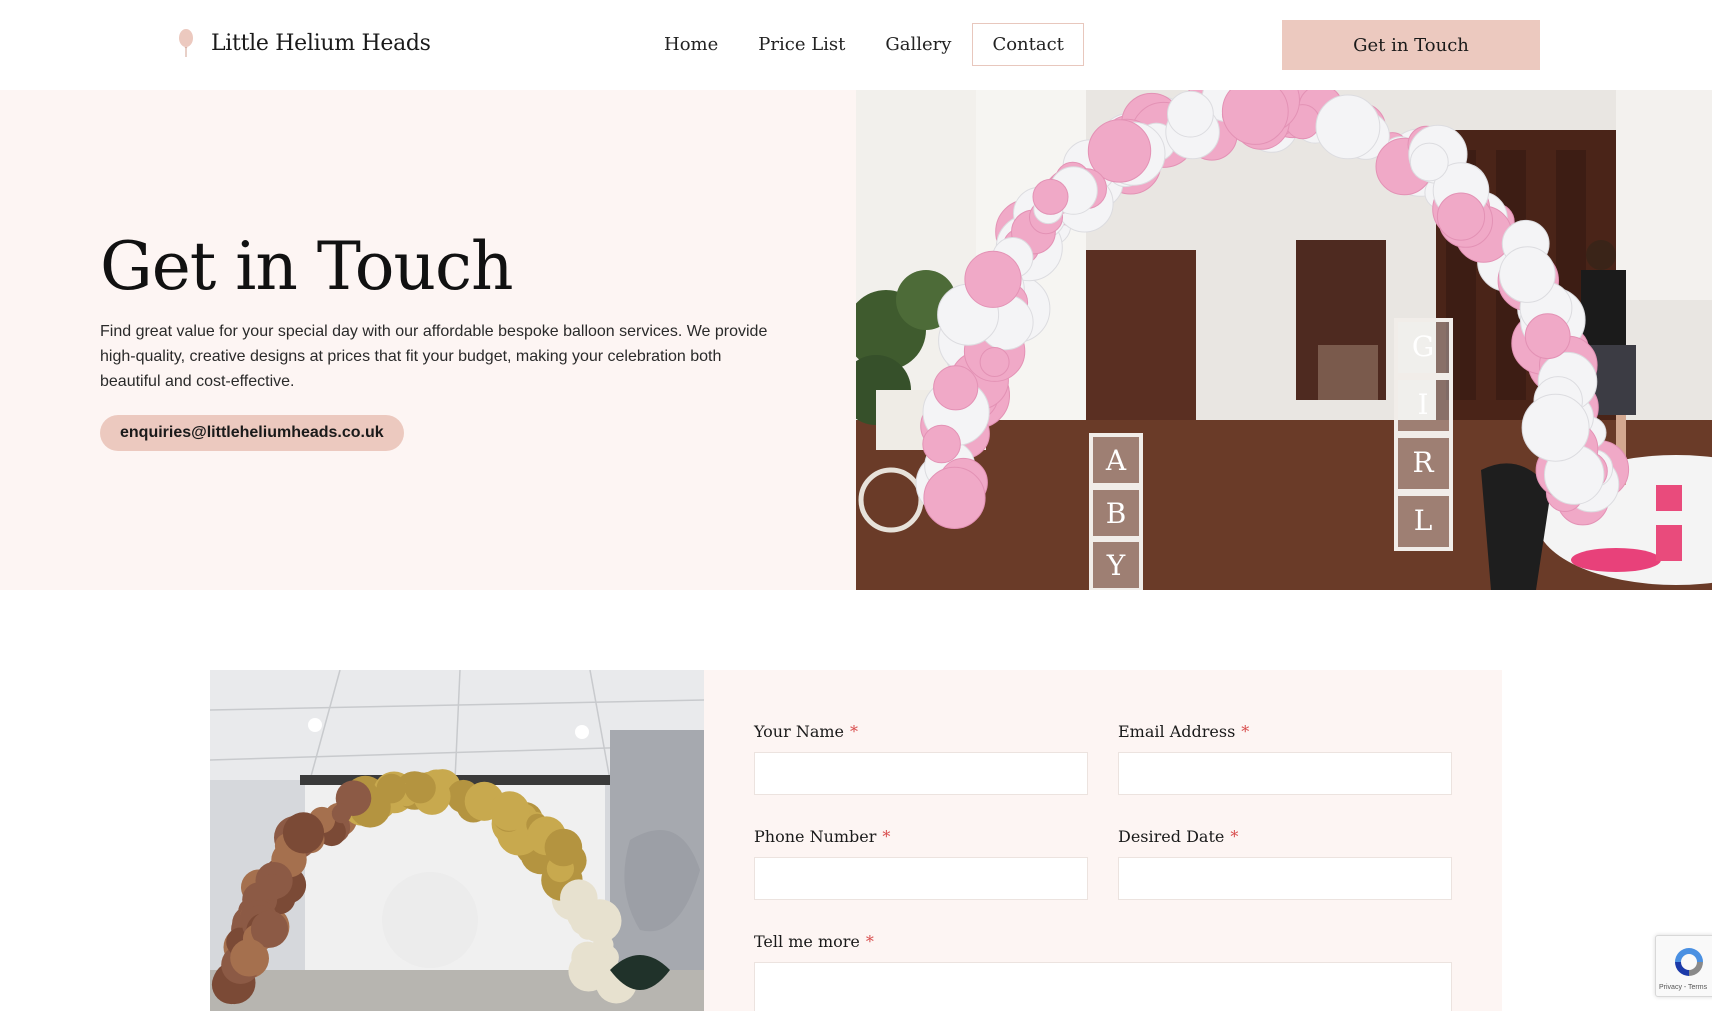 The height and width of the screenshot is (1011, 1712). Describe the element at coordinates (1178, 836) in the screenshot. I see `date-label: Desired Date *` at that location.